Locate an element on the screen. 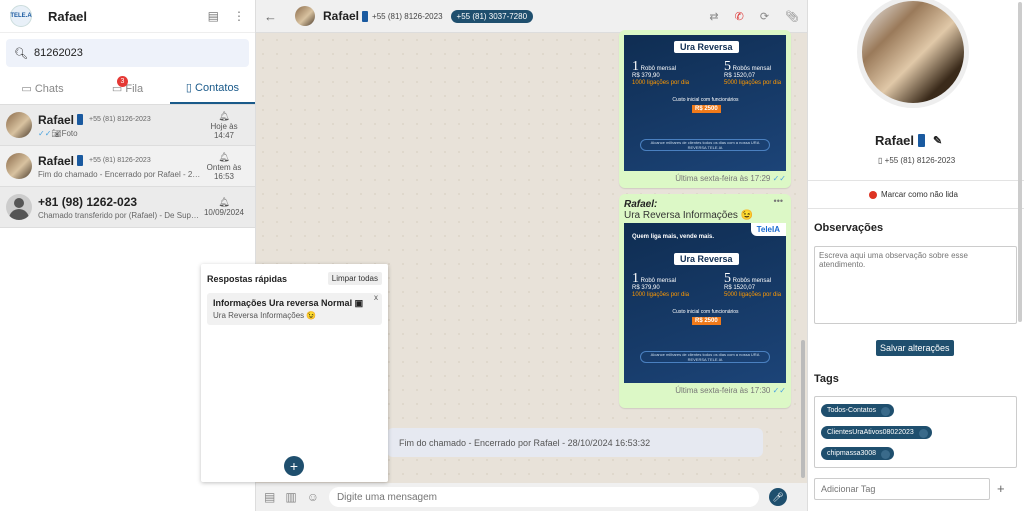 The width and height of the screenshot is (1024, 511). tabs: ▭ Chats 3 ▭ Fila ▯ Contatos is located at coordinates (127, 89).